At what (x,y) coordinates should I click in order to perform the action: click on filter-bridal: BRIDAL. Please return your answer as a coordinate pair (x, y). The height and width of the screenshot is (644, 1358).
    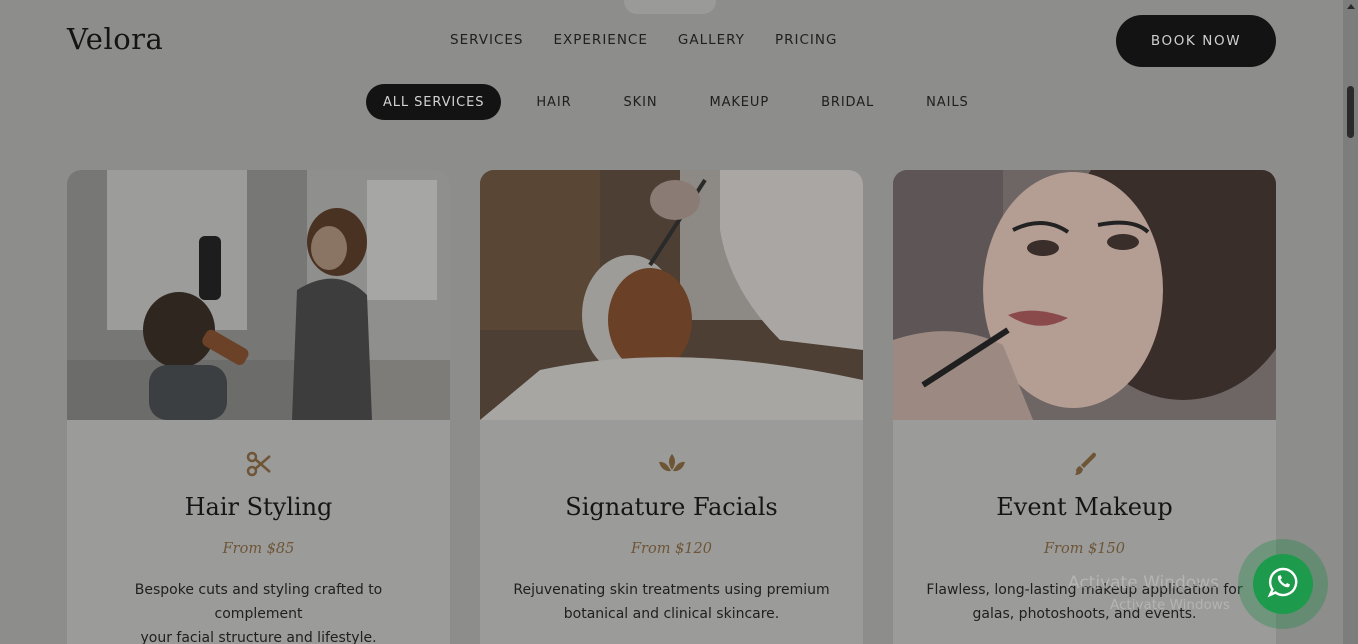
    Looking at the image, I should click on (847, 102).